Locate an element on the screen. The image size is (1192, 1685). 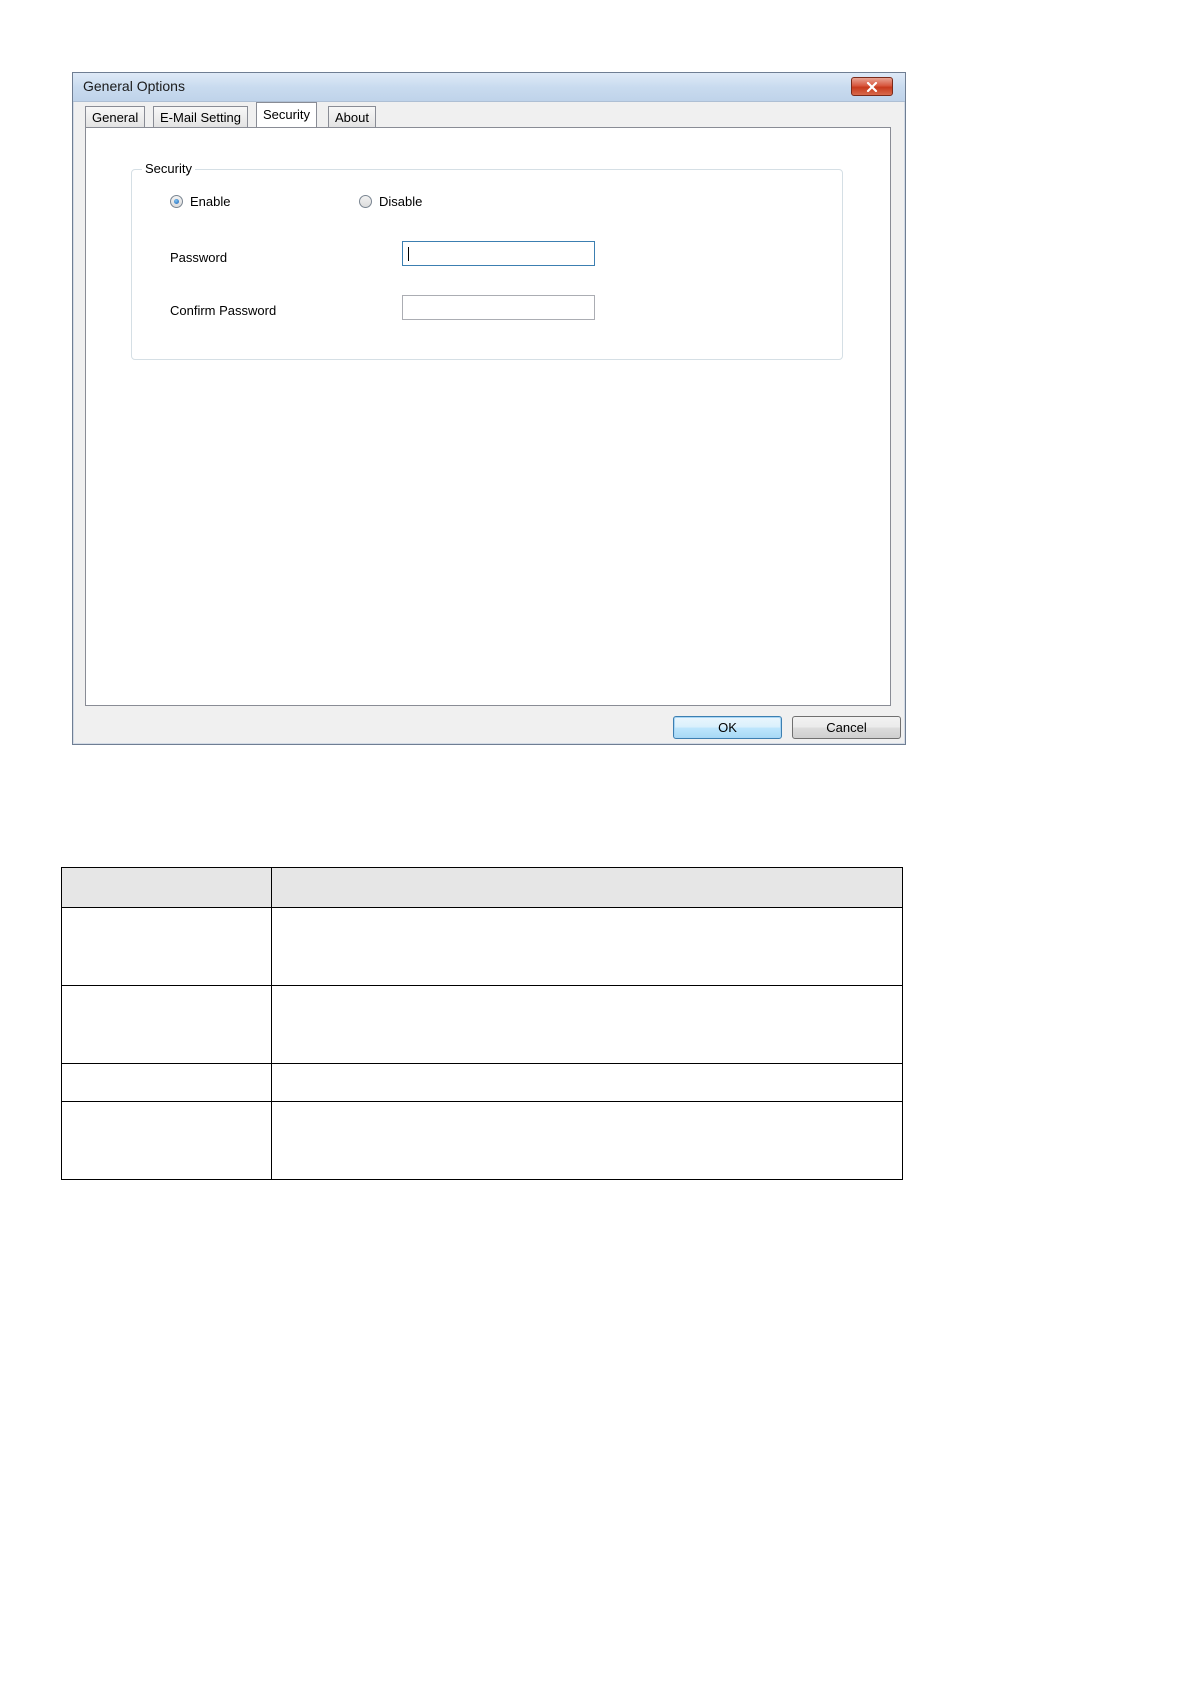
ok-button: OK is located at coordinates (727, 727).